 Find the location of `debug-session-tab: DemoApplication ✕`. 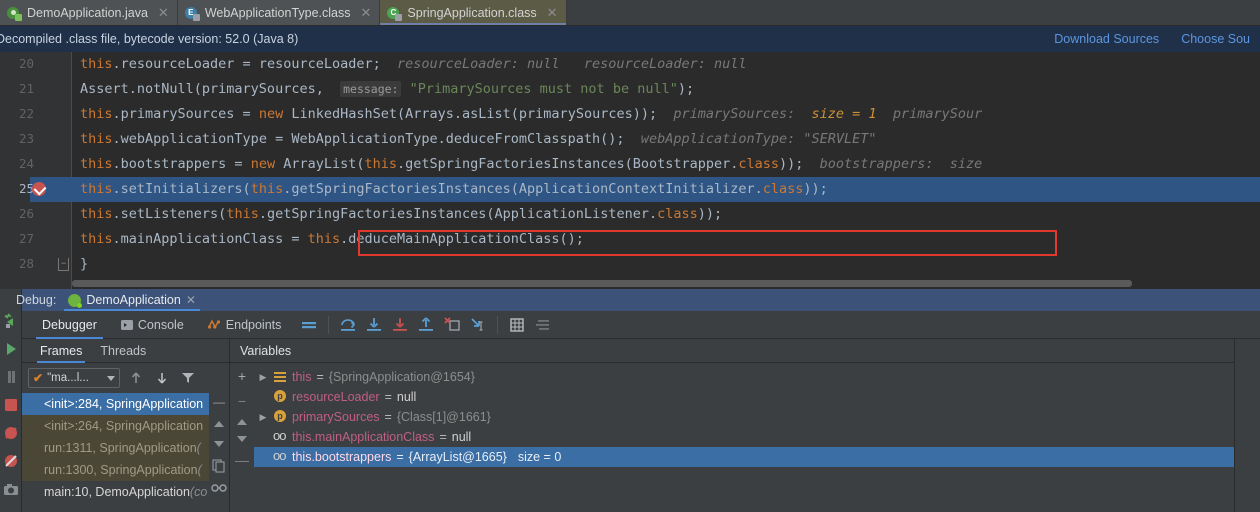

debug-session-tab: DemoApplication ✕ is located at coordinates (132, 300).